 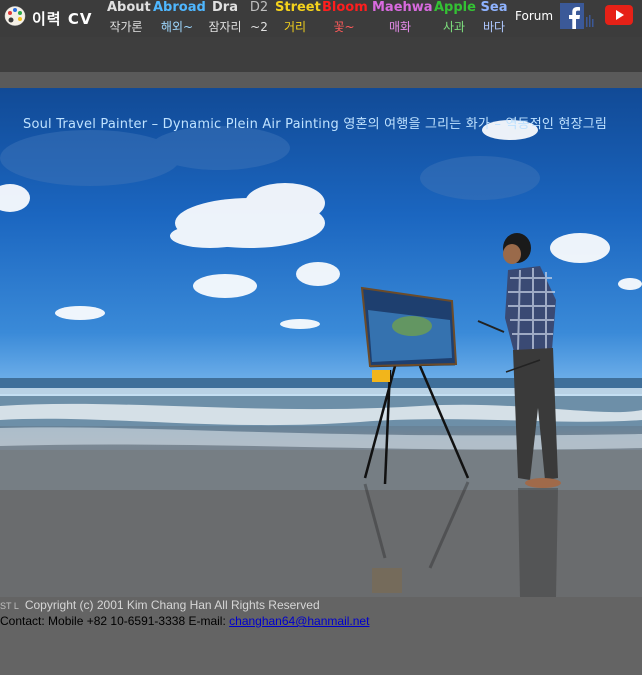 I want to click on nav-about-korean-label: 작가론, so click(x=126, y=27).